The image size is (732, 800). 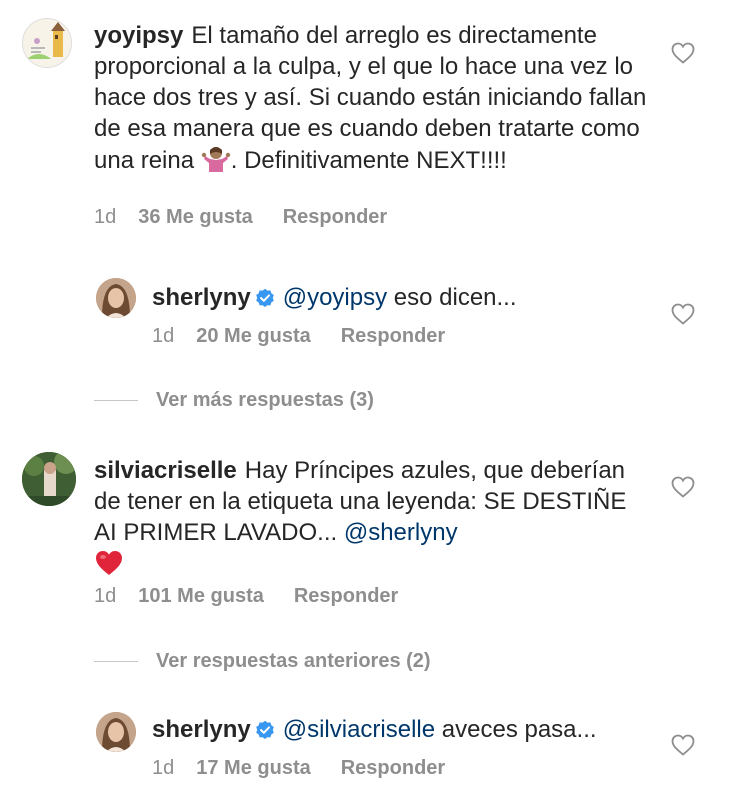 I want to click on comment-likes: 20 Me gusta, so click(x=253, y=336).